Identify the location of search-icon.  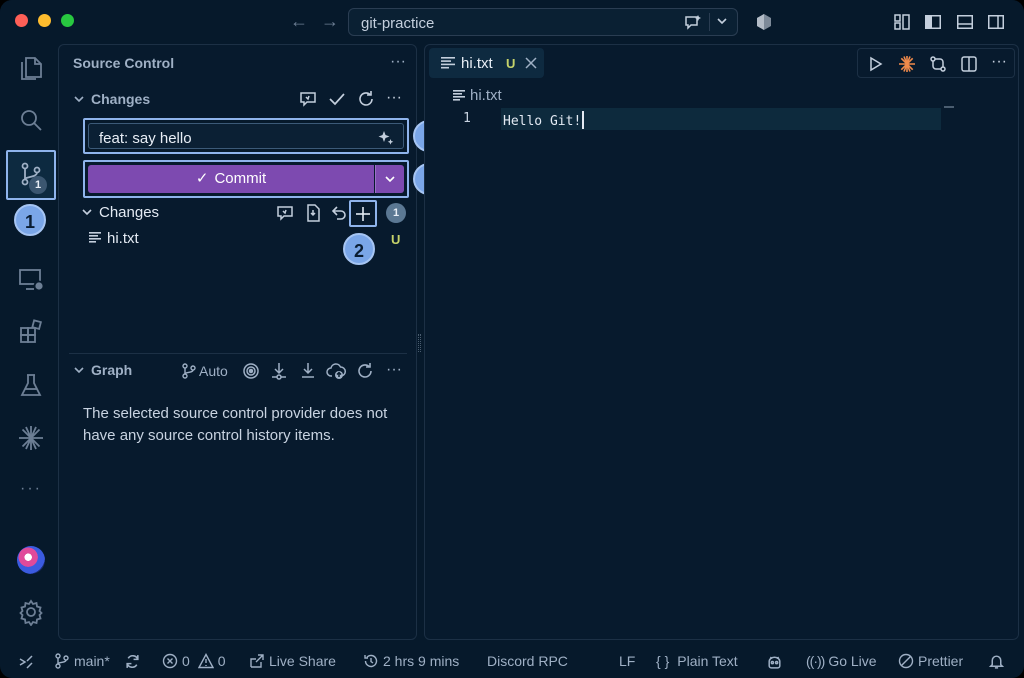
(31, 120).